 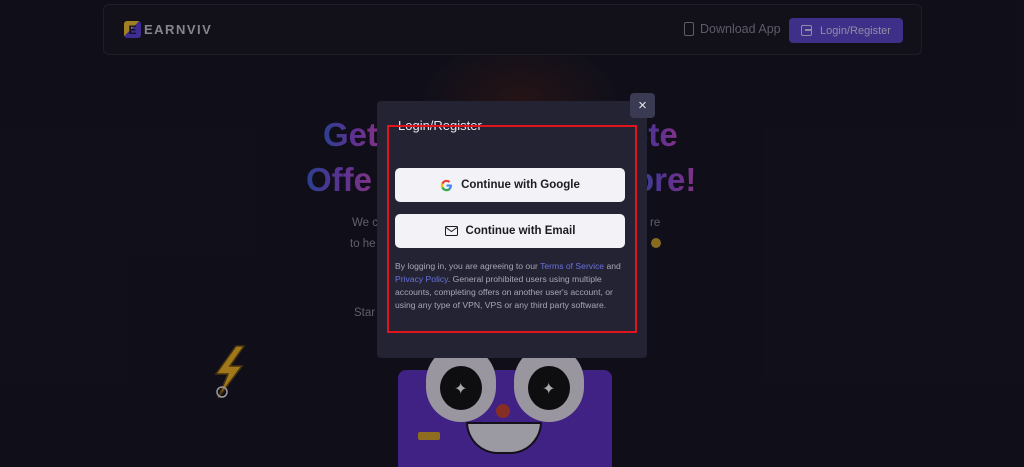 What do you see at coordinates (512, 229) in the screenshot?
I see `highlight-box` at bounding box center [512, 229].